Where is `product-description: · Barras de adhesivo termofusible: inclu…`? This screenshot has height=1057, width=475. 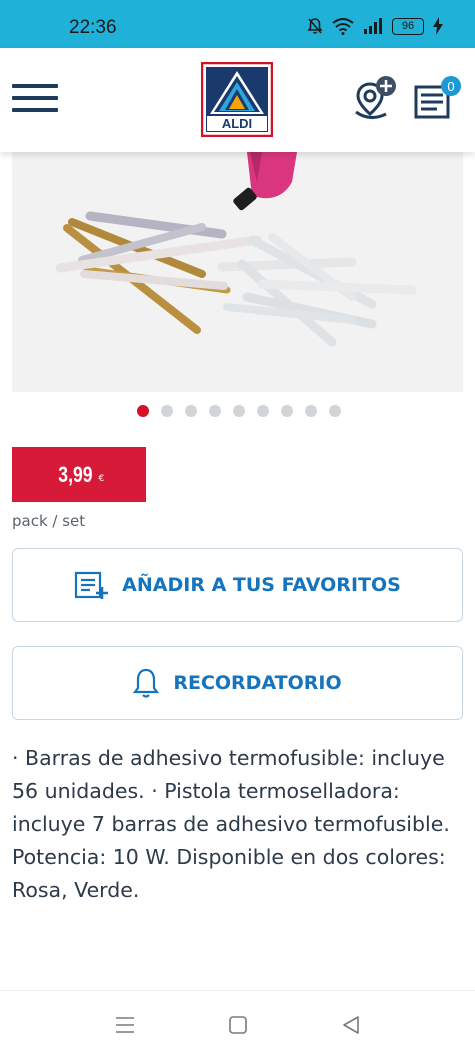 product-description: · Barras de adhesivo termofusible: inclu… is located at coordinates (231, 824).